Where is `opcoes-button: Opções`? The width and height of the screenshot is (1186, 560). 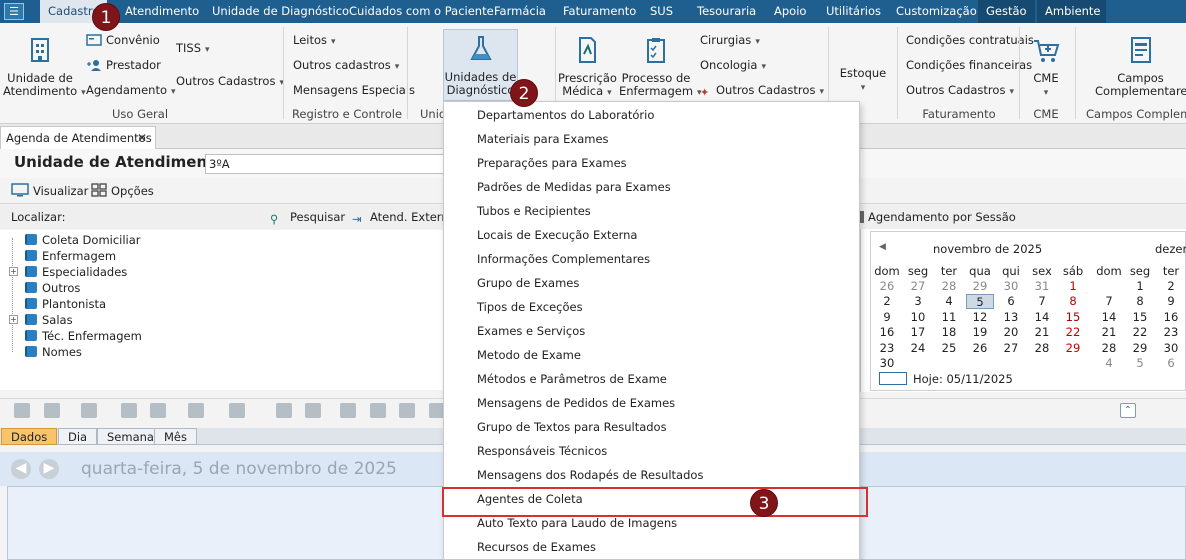
opcoes-button: Opções is located at coordinates (122, 191).